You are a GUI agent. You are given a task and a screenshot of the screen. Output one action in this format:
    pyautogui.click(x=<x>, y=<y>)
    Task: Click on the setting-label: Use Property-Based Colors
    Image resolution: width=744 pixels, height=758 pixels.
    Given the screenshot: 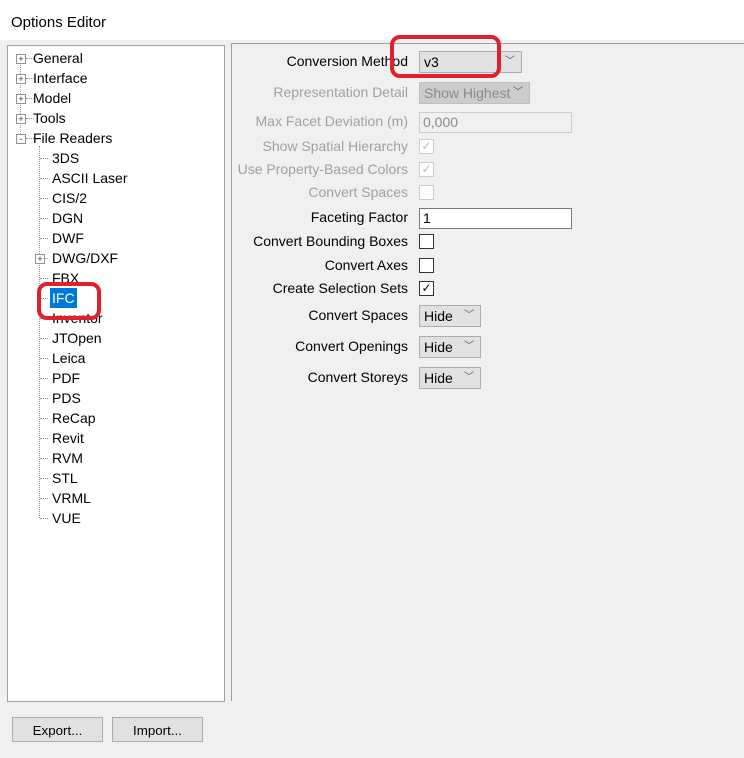 What is the action you would take?
    pyautogui.click(x=322, y=169)
    